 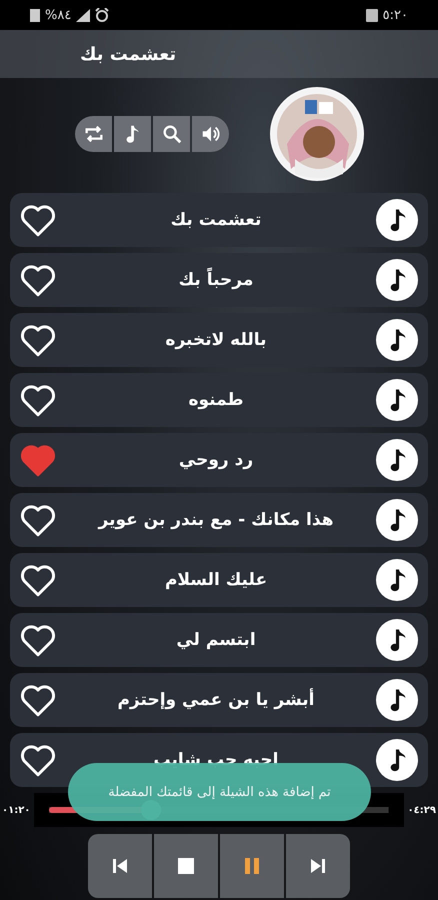 I want to click on repeat-button, so click(x=93, y=134).